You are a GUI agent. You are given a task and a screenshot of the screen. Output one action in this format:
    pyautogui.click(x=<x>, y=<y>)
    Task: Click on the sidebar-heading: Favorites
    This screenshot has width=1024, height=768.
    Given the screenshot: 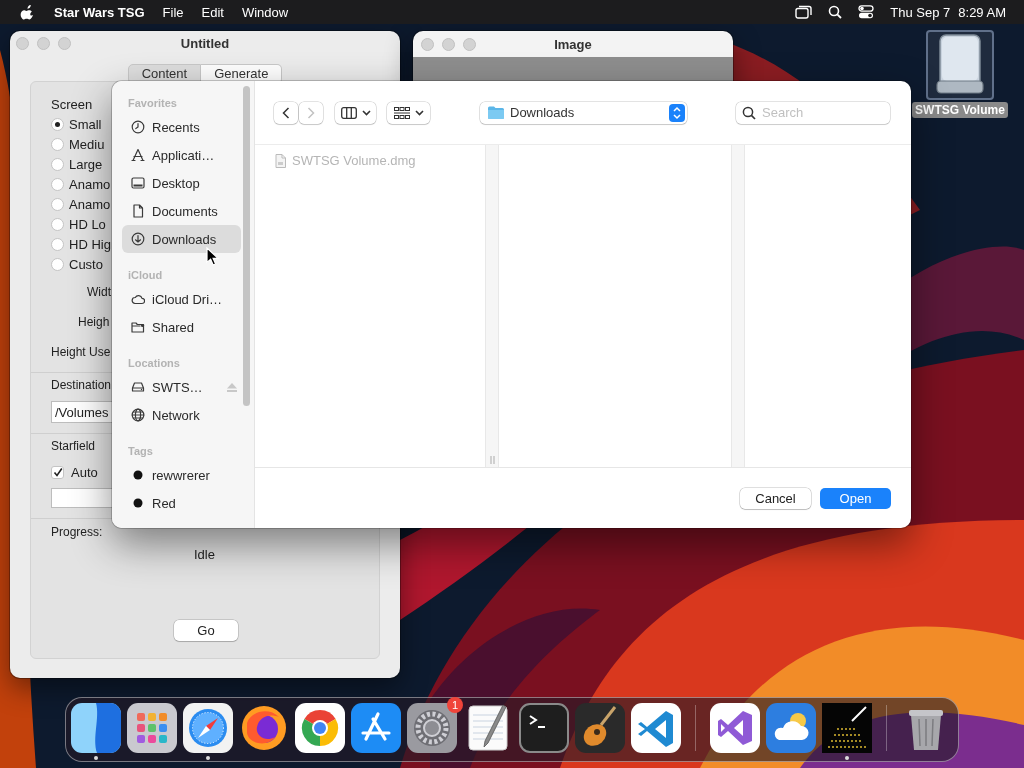 What is the action you would take?
    pyautogui.click(x=152, y=103)
    